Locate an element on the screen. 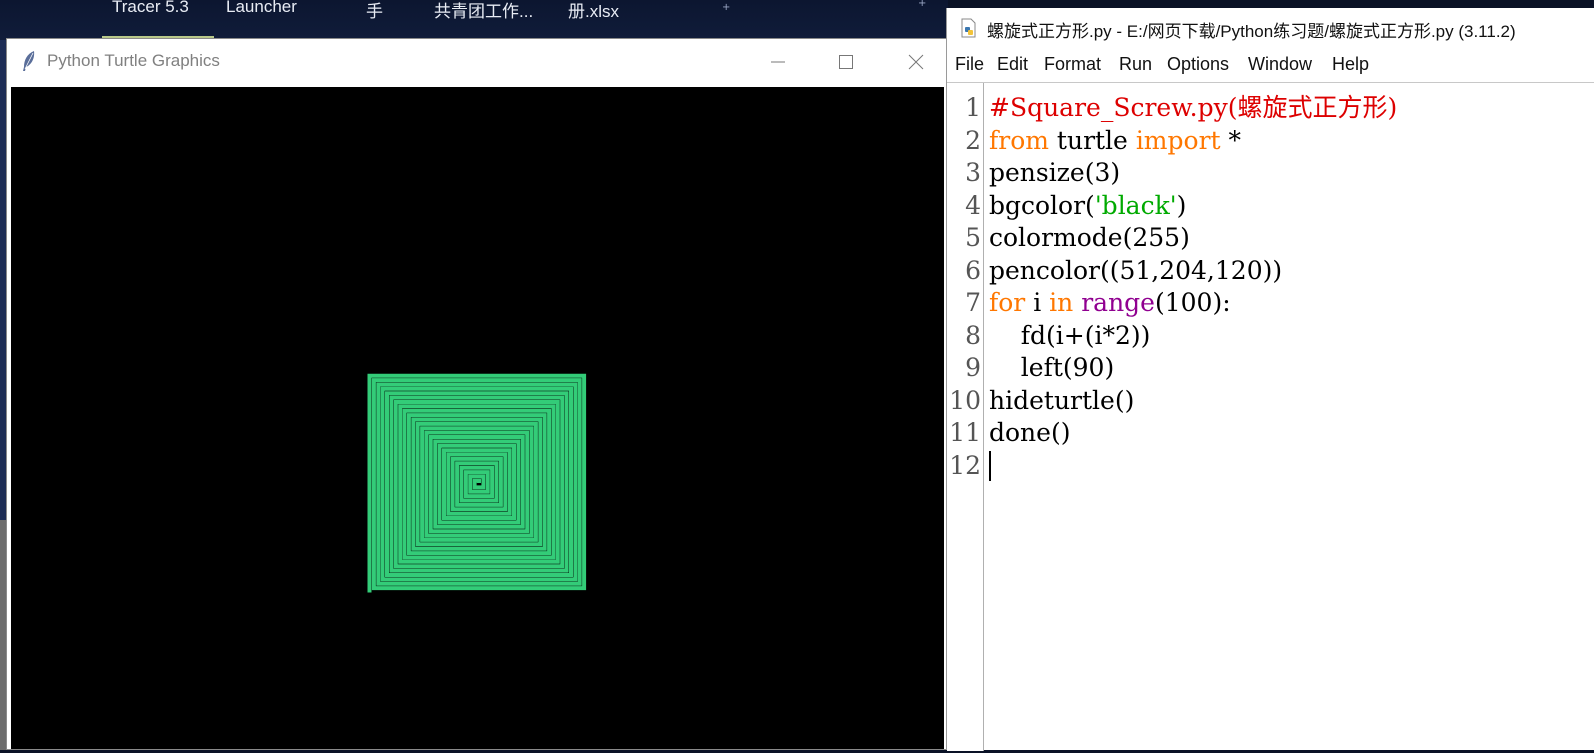 The image size is (1594, 753). code-token: colormode(255) is located at coordinates (1089, 237).